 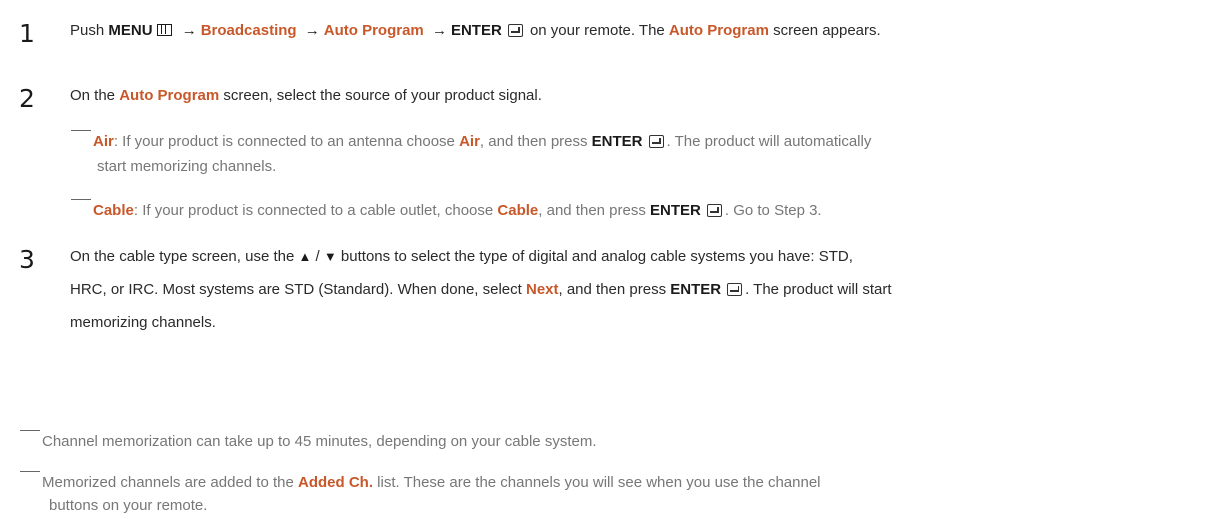 I want to click on text-air-c: . The product will automatically, so click(x=769, y=141).